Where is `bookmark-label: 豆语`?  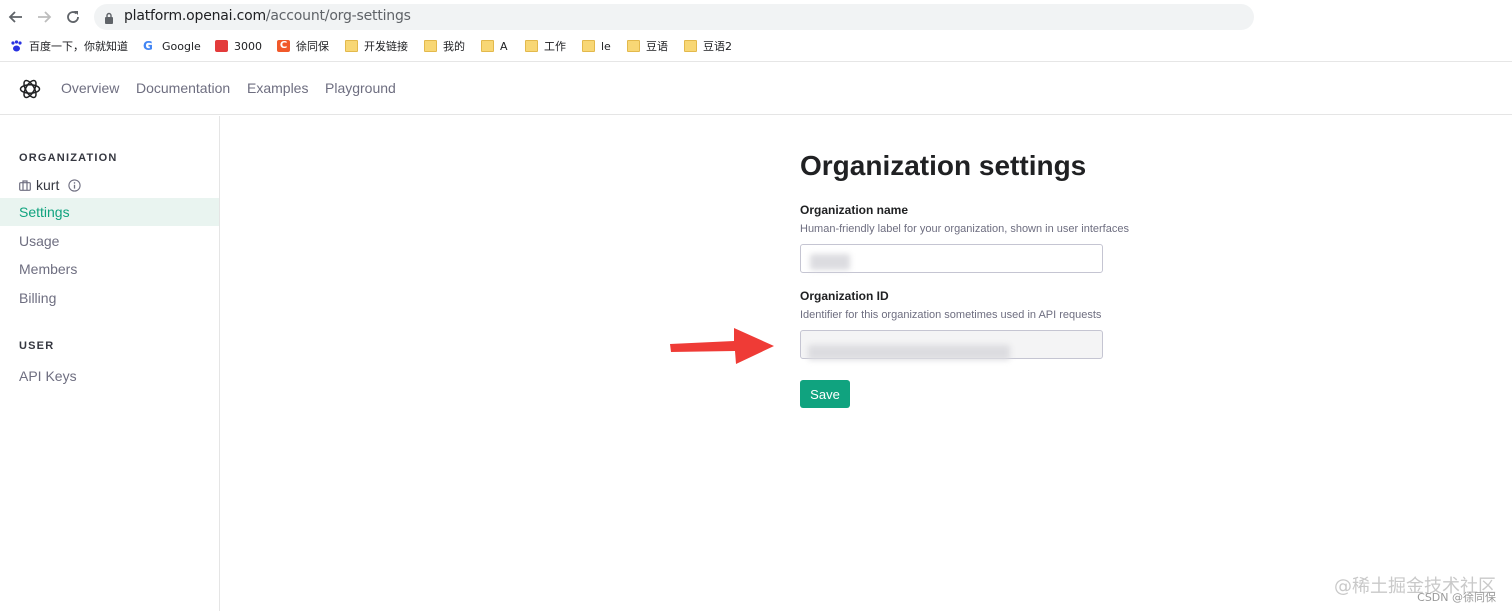
bookmark-label: 豆语 is located at coordinates (657, 46).